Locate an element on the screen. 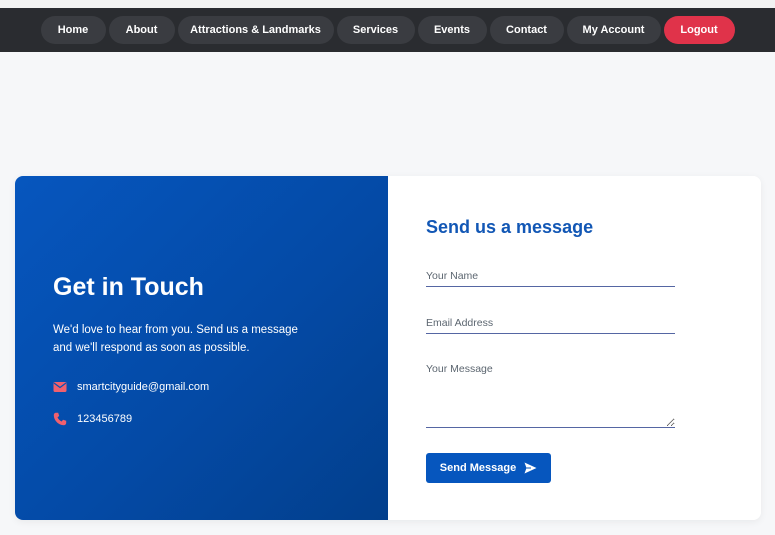 The width and height of the screenshot is (775, 535). email-input is located at coordinates (550, 325).